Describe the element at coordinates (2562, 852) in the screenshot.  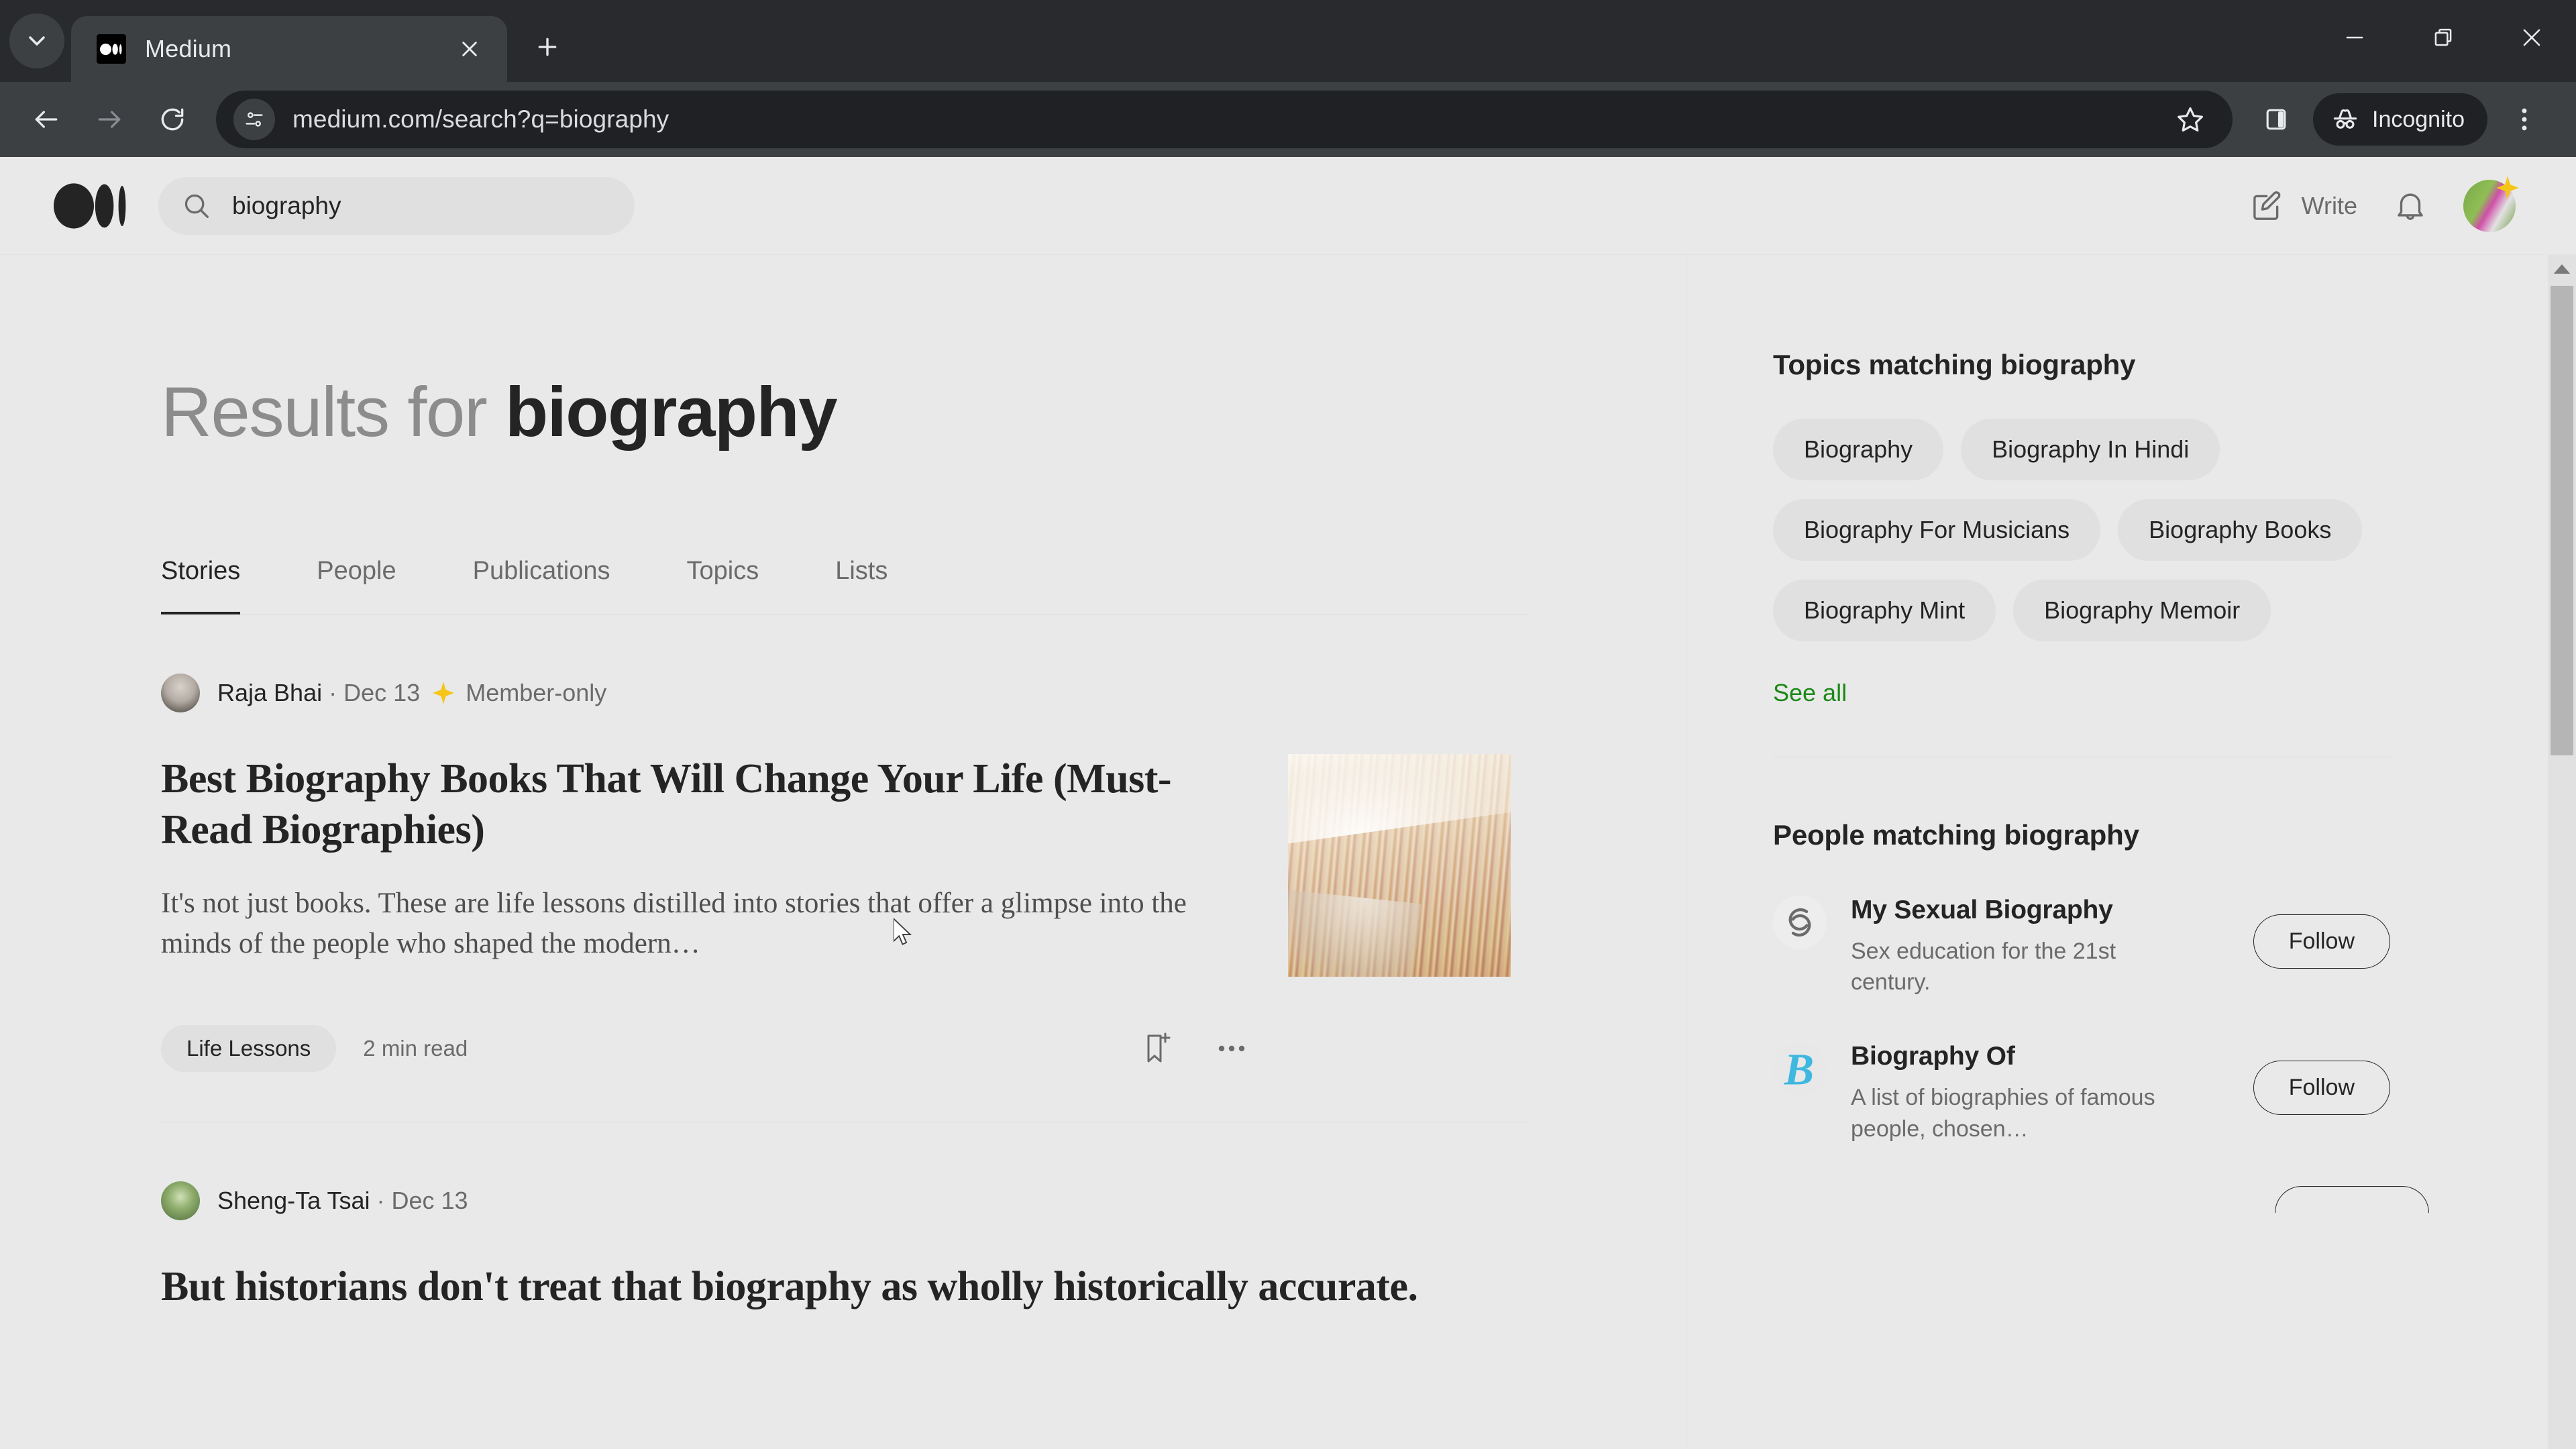
I see `page-scrollbar` at that location.